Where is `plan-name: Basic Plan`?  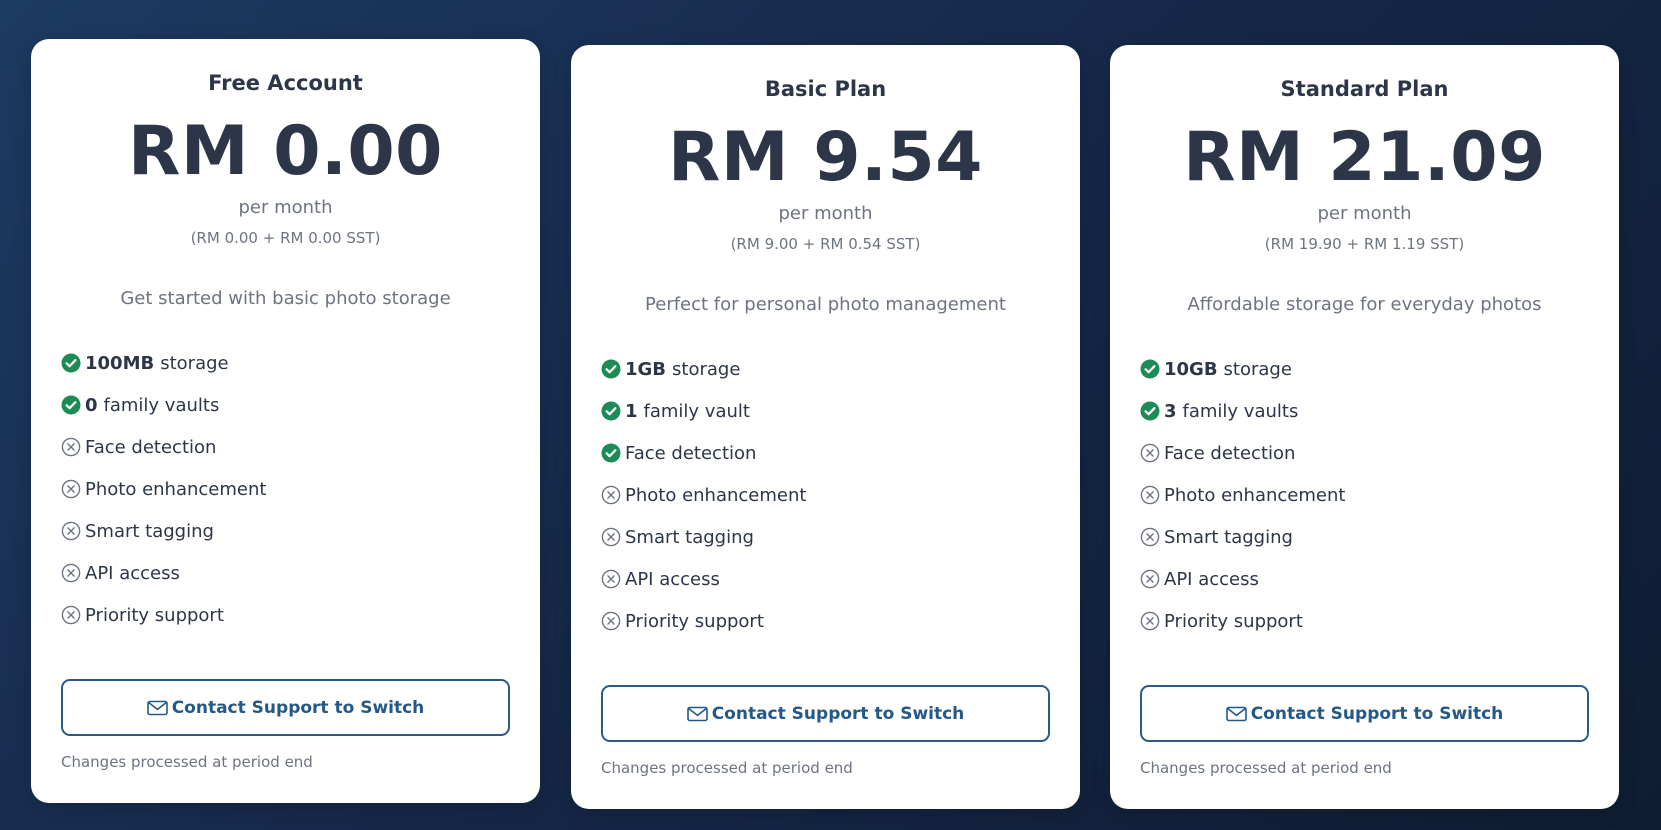 plan-name: Basic Plan is located at coordinates (825, 89).